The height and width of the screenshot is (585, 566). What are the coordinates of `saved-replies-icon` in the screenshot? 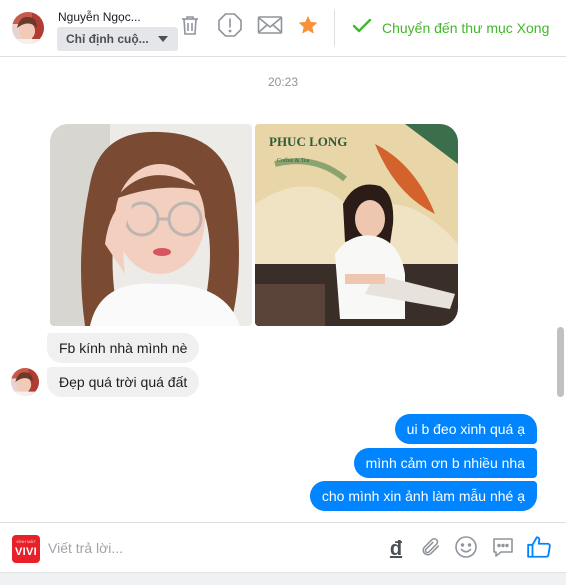 It's located at (503, 549).